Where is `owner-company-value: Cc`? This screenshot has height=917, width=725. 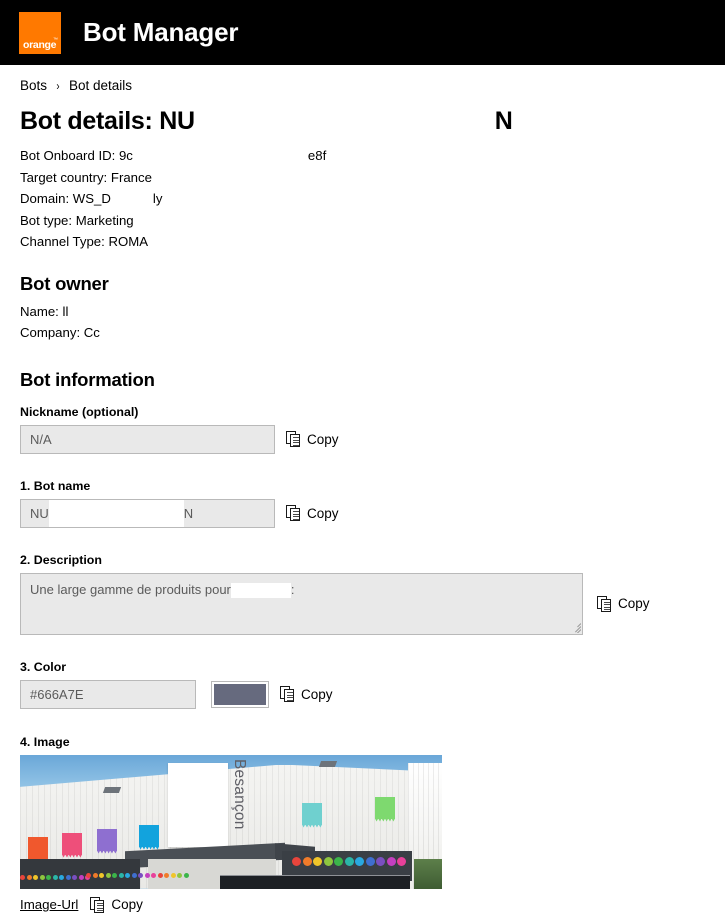 owner-company-value: Cc is located at coordinates (91, 332).